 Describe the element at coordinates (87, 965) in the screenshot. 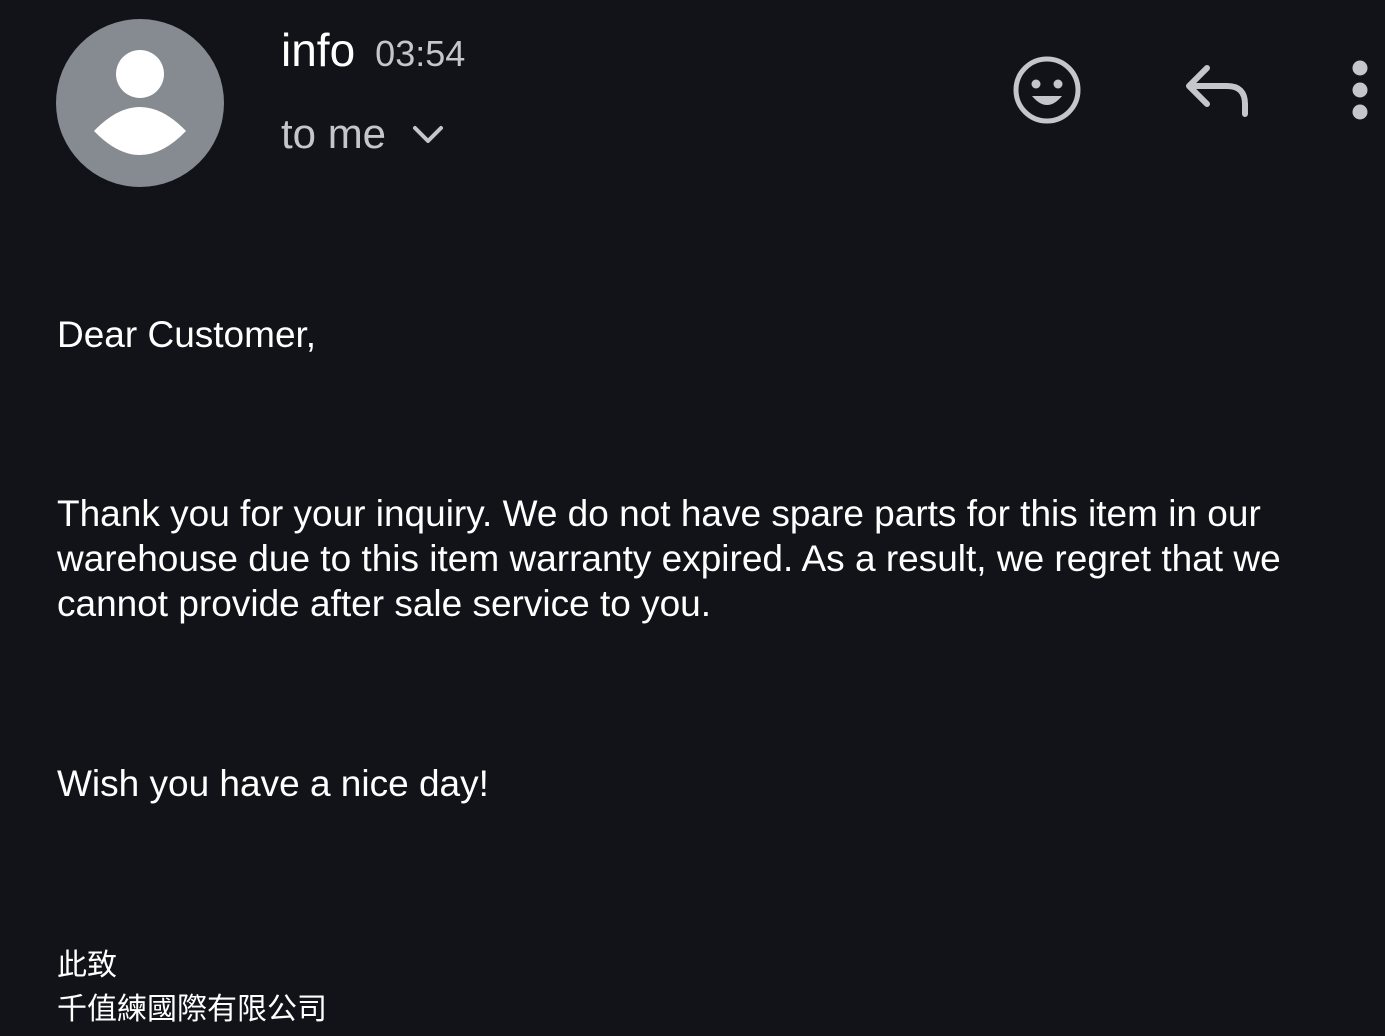

I see `signature-line-1: 此致` at that location.